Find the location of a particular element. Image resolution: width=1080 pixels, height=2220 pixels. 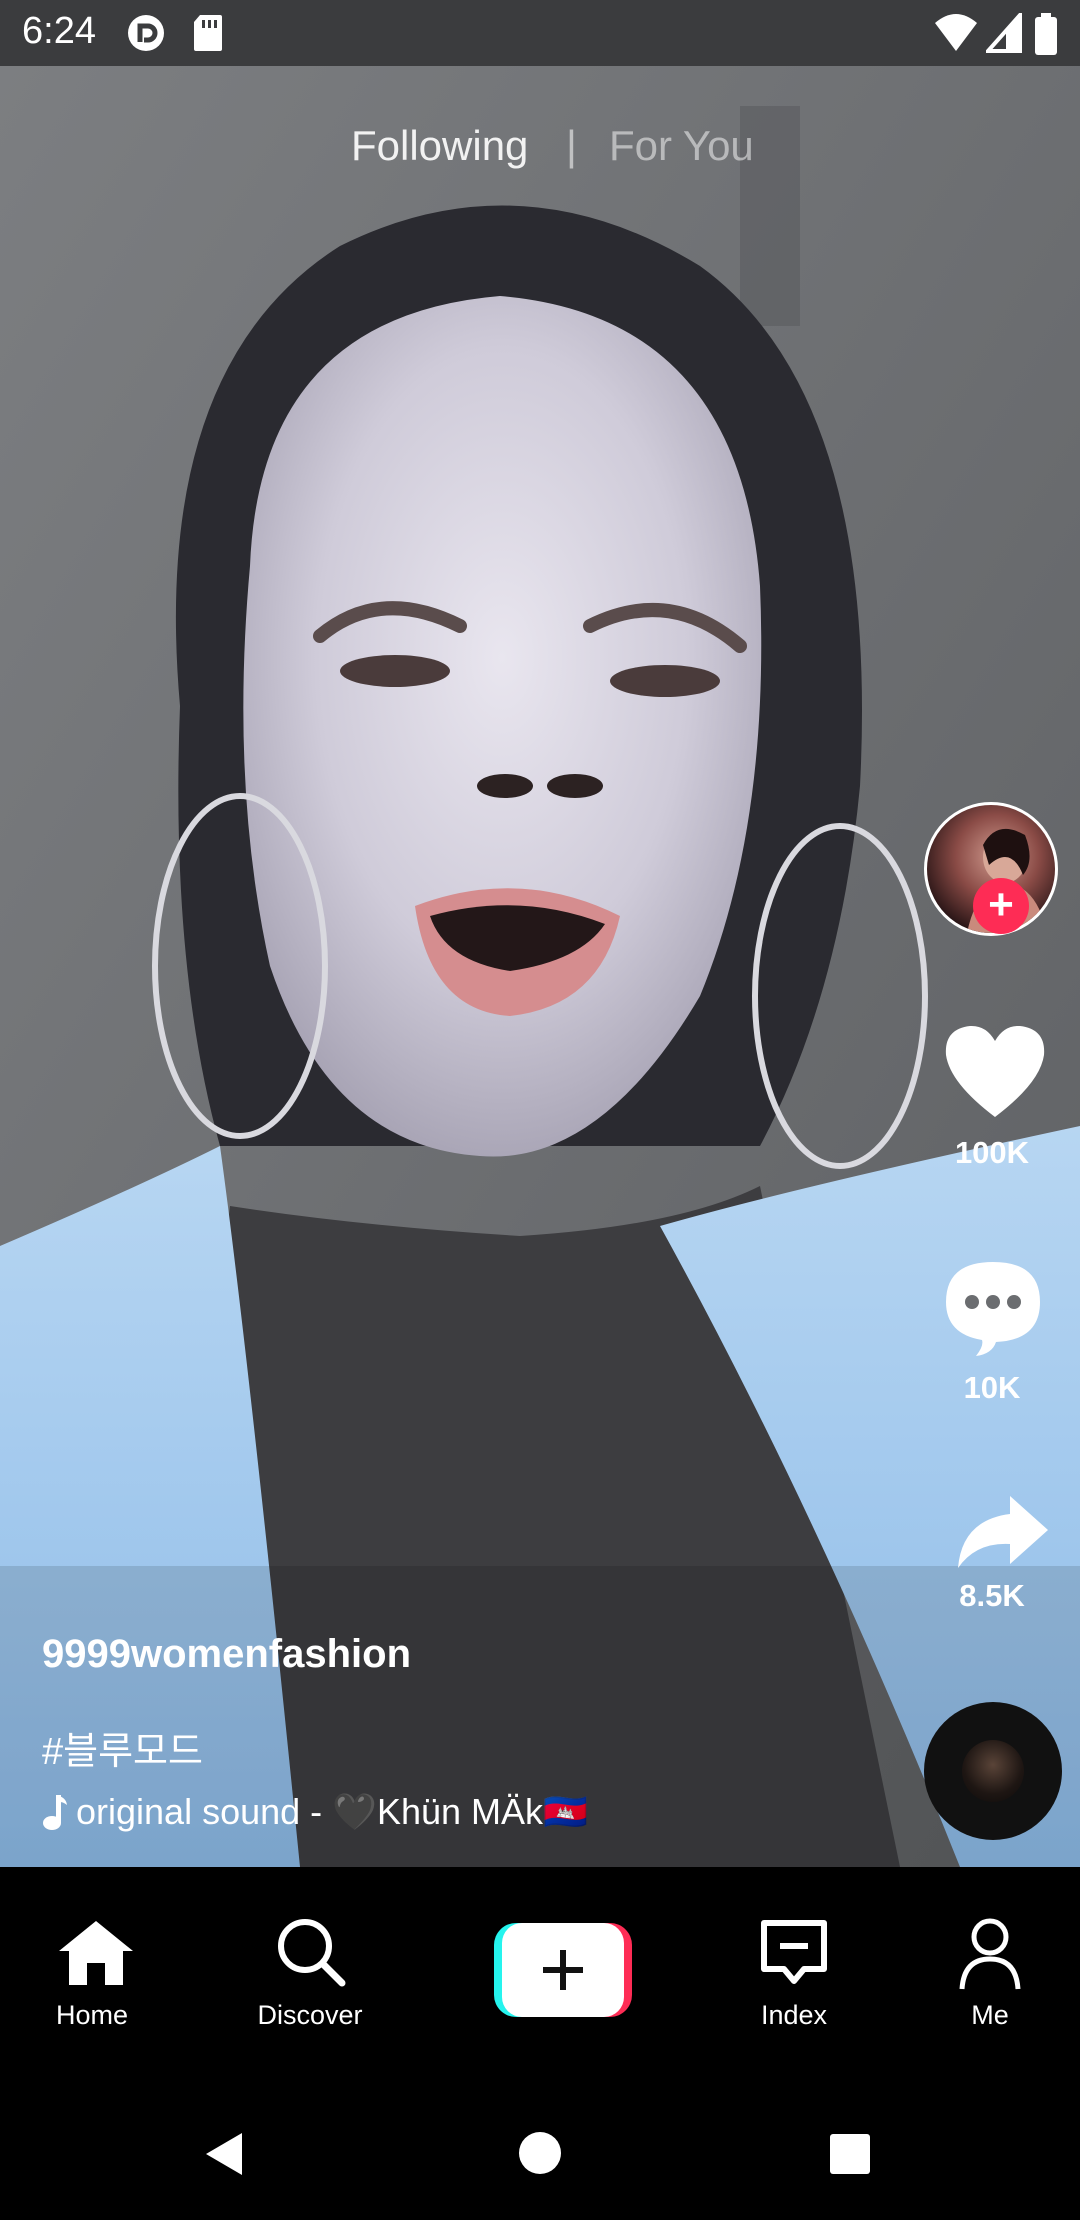

system-nav-bar is located at coordinates (540, 2133).